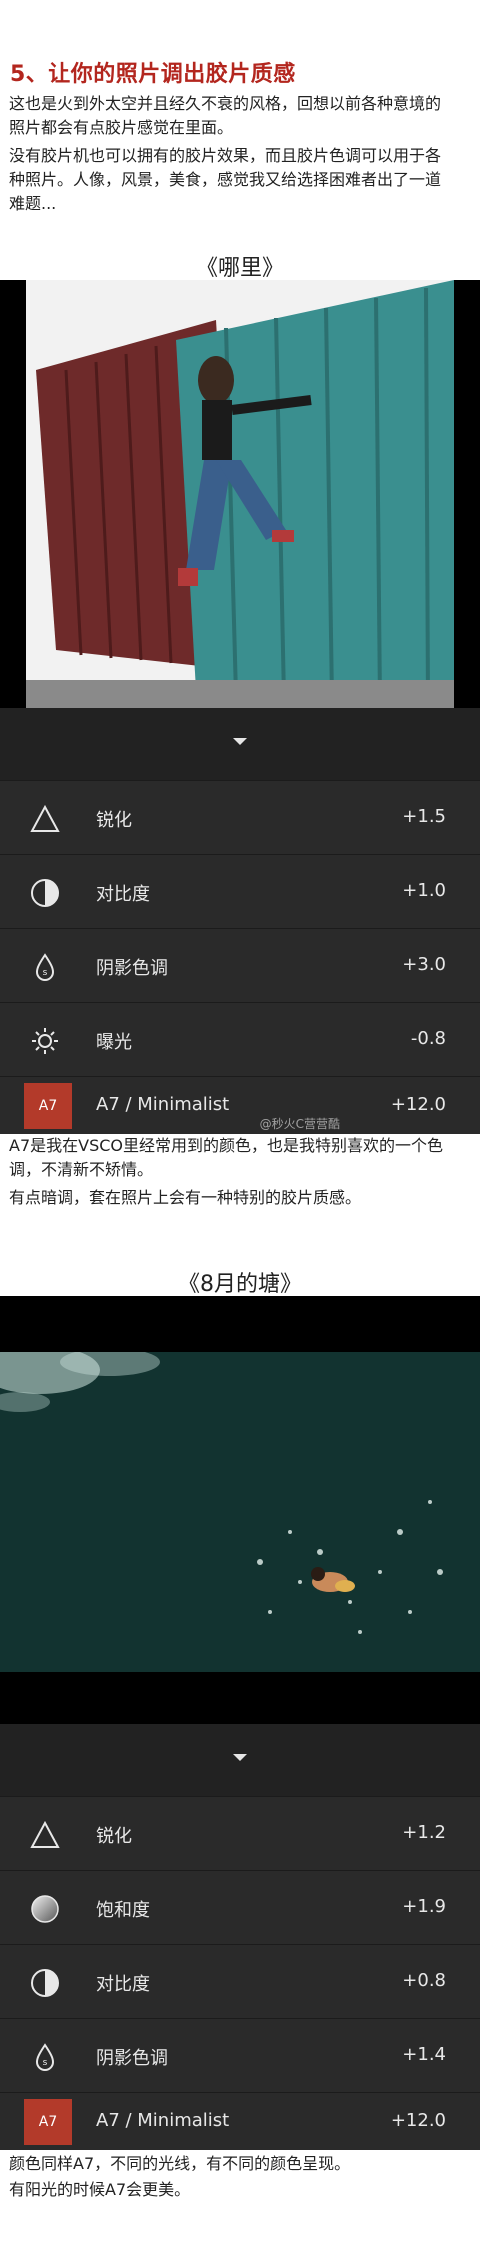  I want to click on section-title: 5、让你的照片调出胶片质感, so click(153, 74).